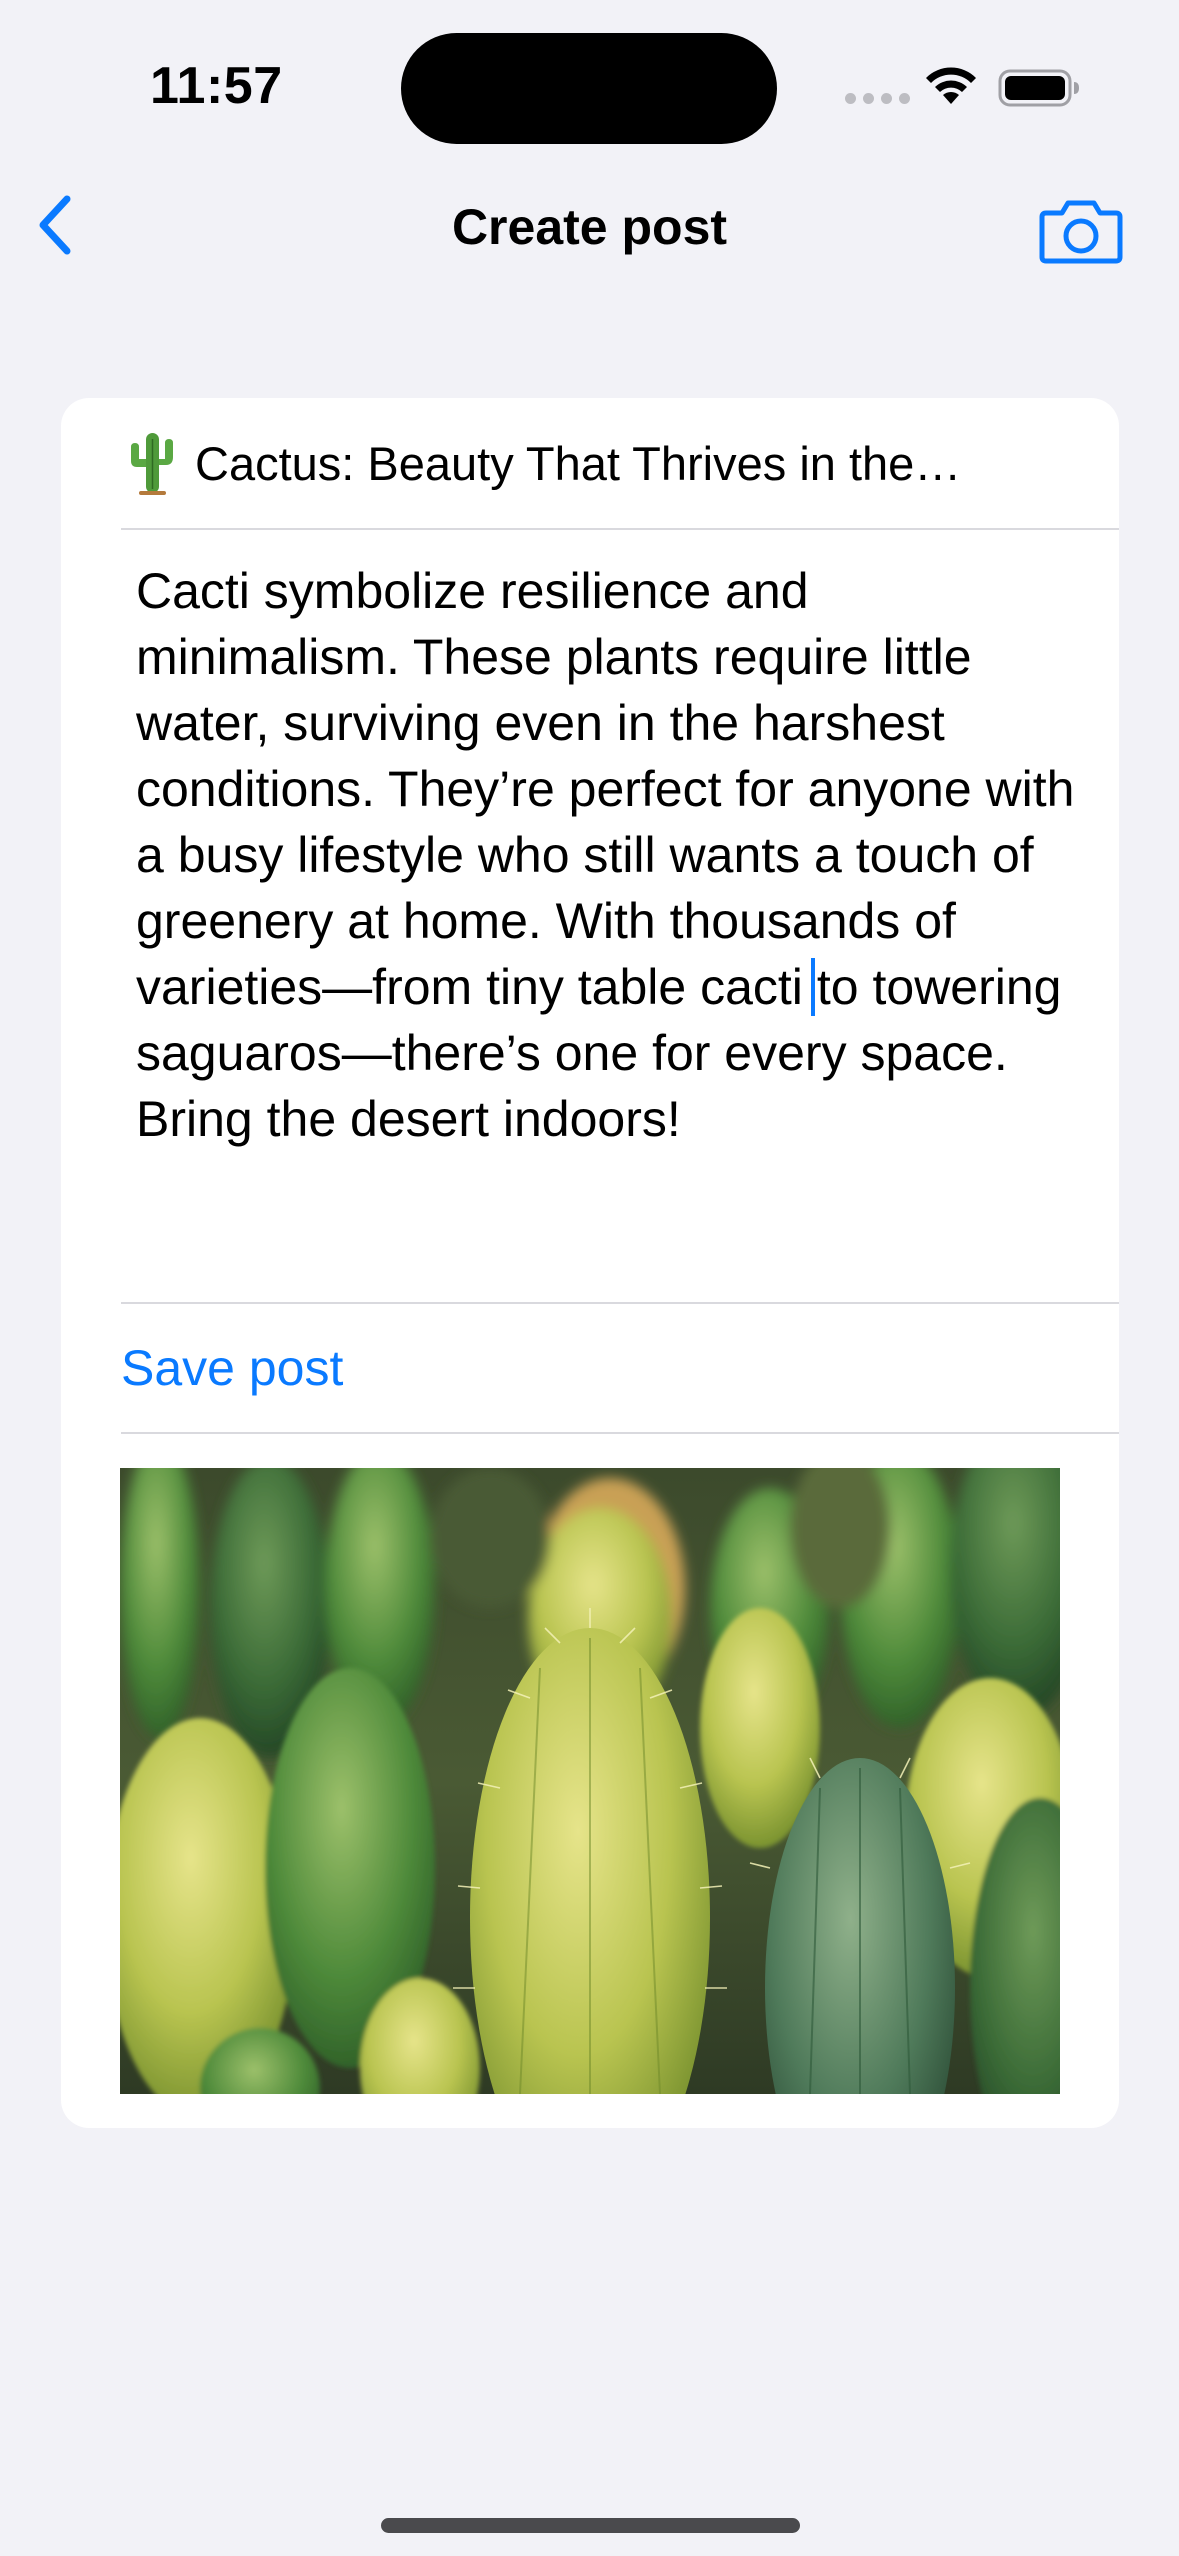  What do you see at coordinates (812, 987) in the screenshot?
I see `text-cursor` at bounding box center [812, 987].